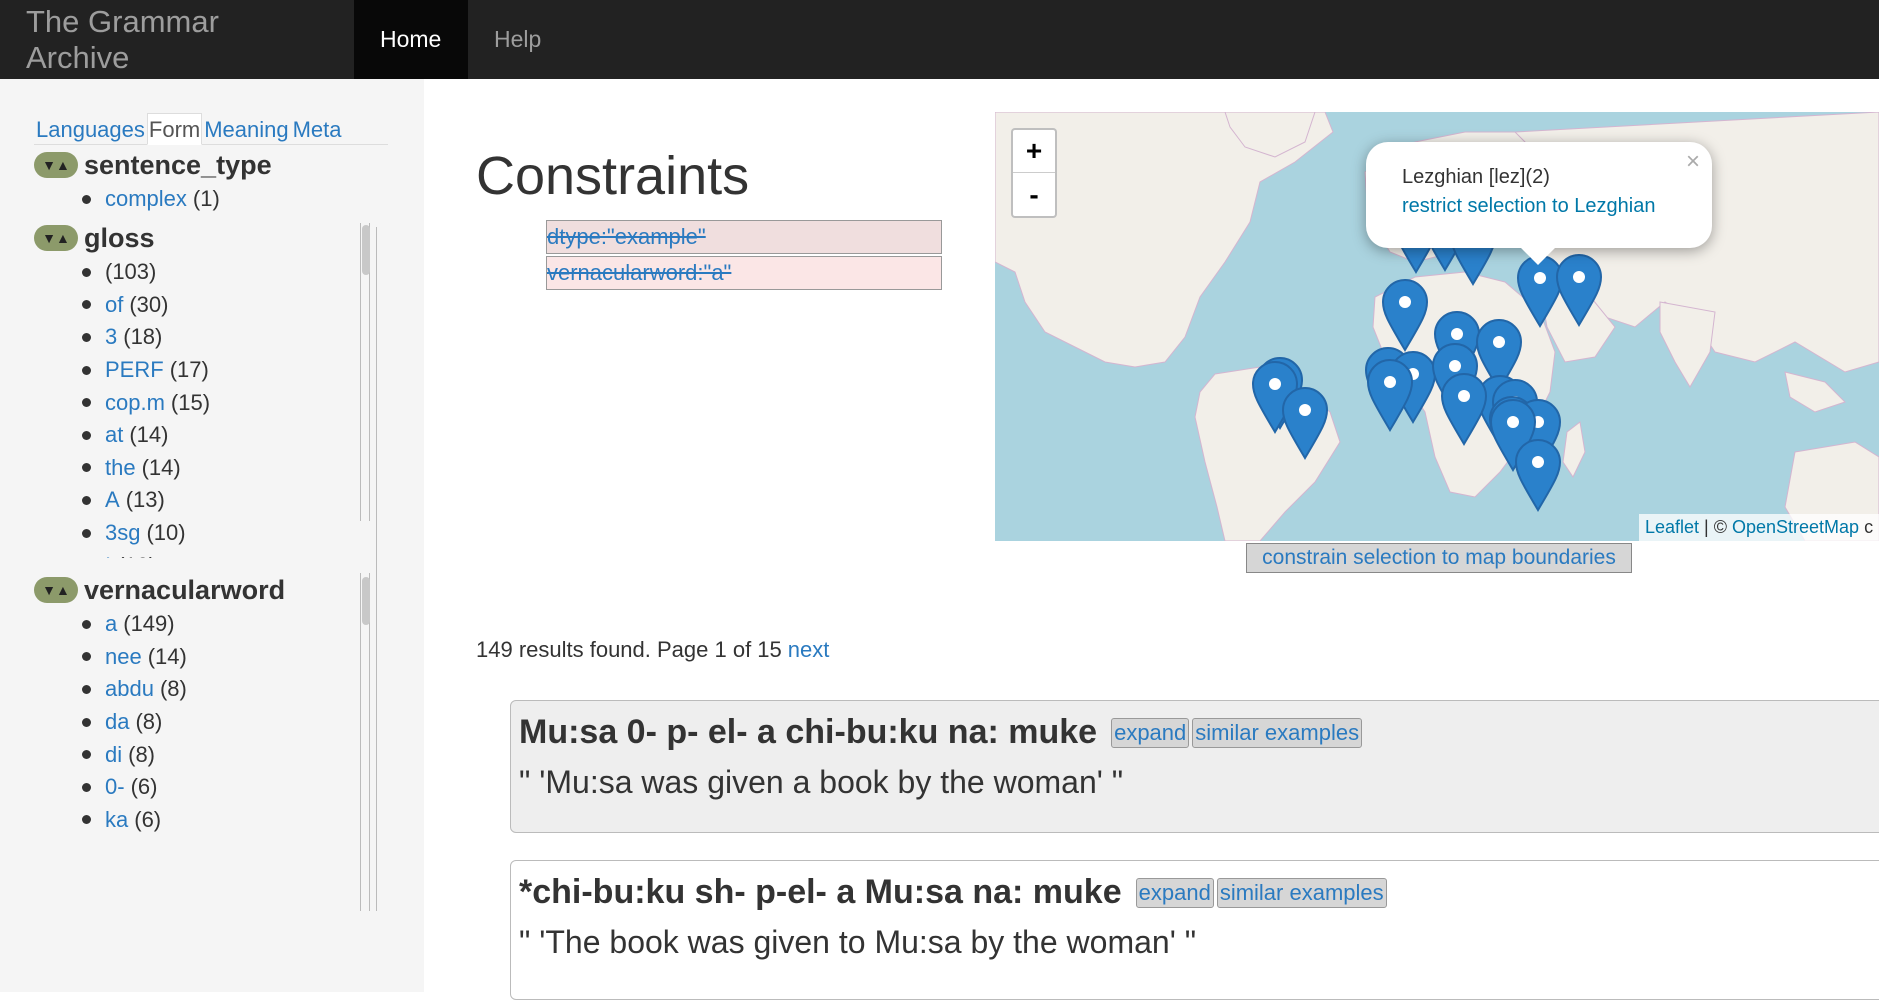 Image resolution: width=1879 pixels, height=1000 pixels. What do you see at coordinates (114, 435) in the screenshot?
I see `facet-term-link: at` at bounding box center [114, 435].